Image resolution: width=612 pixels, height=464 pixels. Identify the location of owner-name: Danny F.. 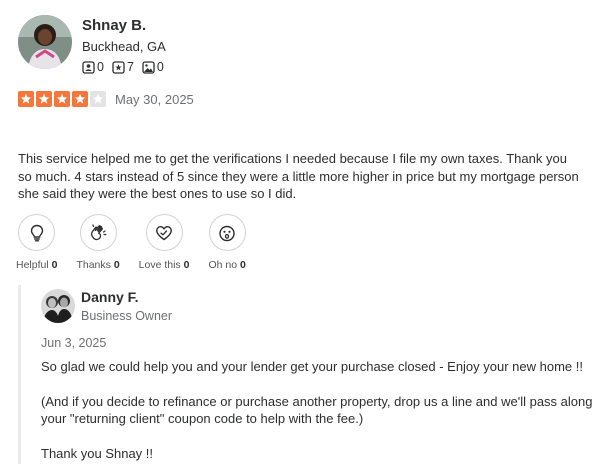
(126, 297).